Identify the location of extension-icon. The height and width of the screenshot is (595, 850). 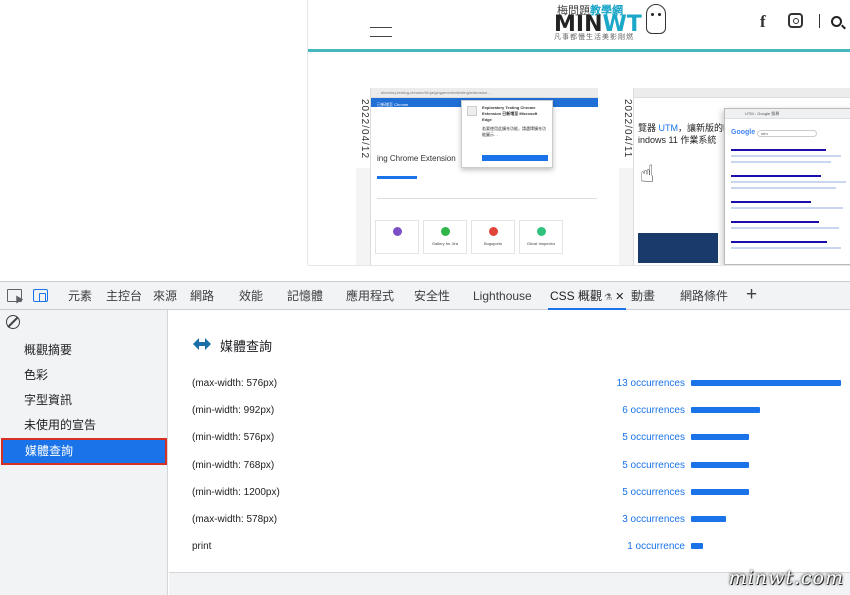
(472, 111).